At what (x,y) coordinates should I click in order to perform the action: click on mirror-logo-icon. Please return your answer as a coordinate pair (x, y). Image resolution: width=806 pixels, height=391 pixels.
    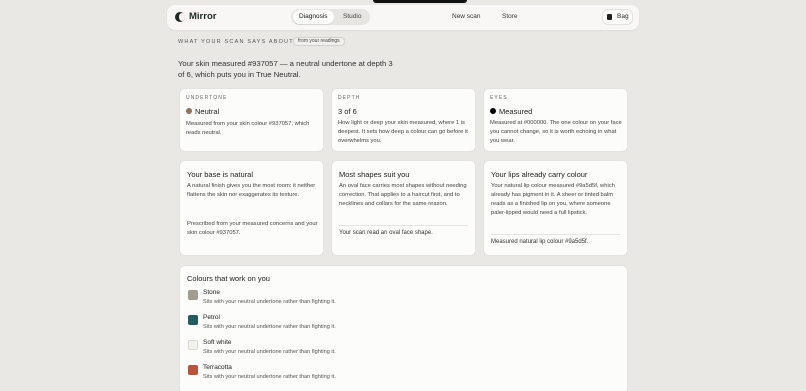
    Looking at the image, I should click on (180, 17).